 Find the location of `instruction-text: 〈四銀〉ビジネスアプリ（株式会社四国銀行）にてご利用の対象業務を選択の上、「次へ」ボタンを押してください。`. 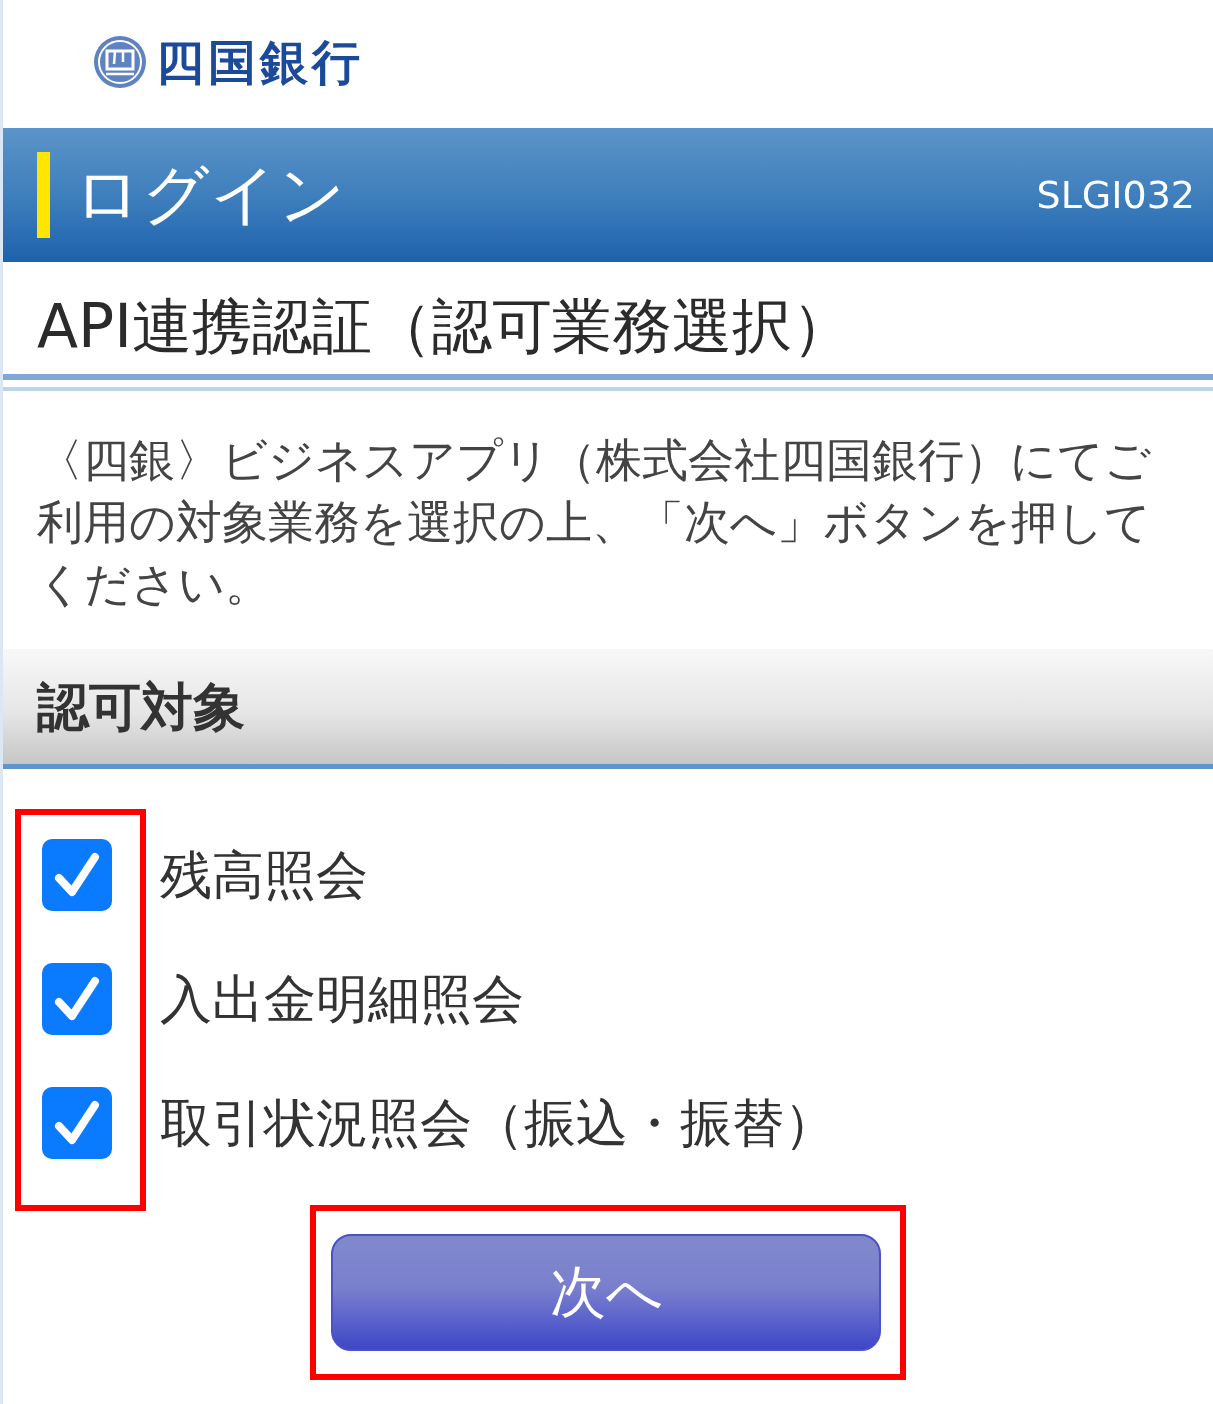

instruction-text: 〈四銀〉ビジネスアプリ（株式会社四国銀行）にてご利用の対象業務を選択の上、「次へ」ボタンを押してください。 is located at coordinates (594, 522).